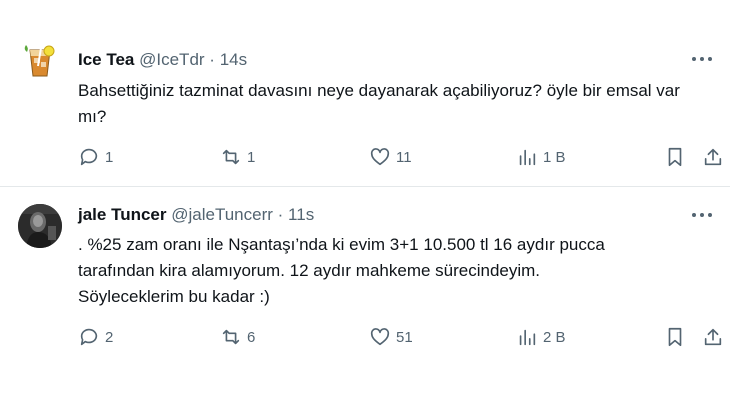 The image size is (730, 420). Describe the element at coordinates (404, 337) in the screenshot. I see `like-count: 51` at that location.